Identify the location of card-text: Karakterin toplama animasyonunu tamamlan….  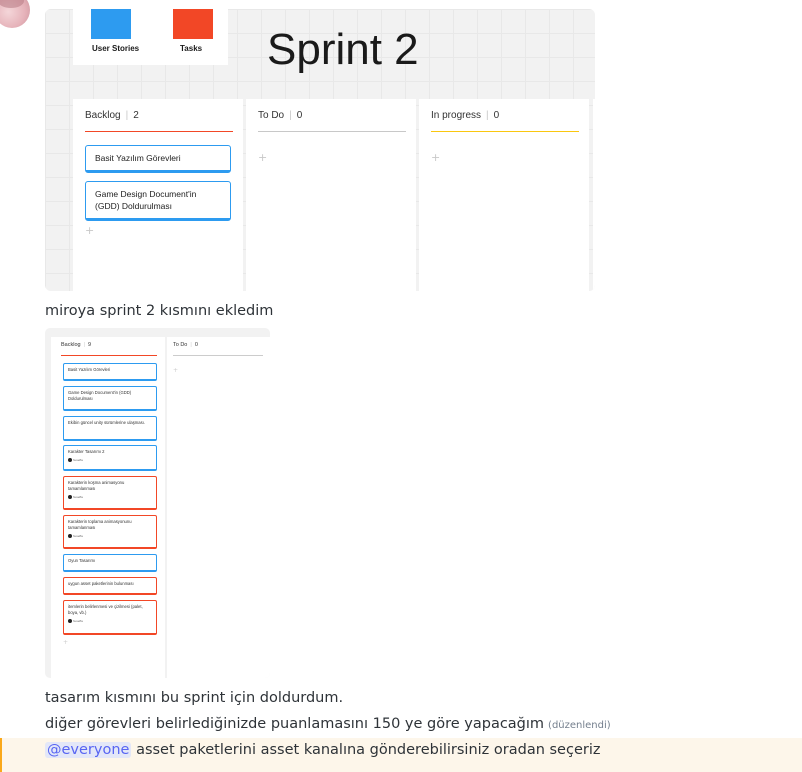
(100, 524).